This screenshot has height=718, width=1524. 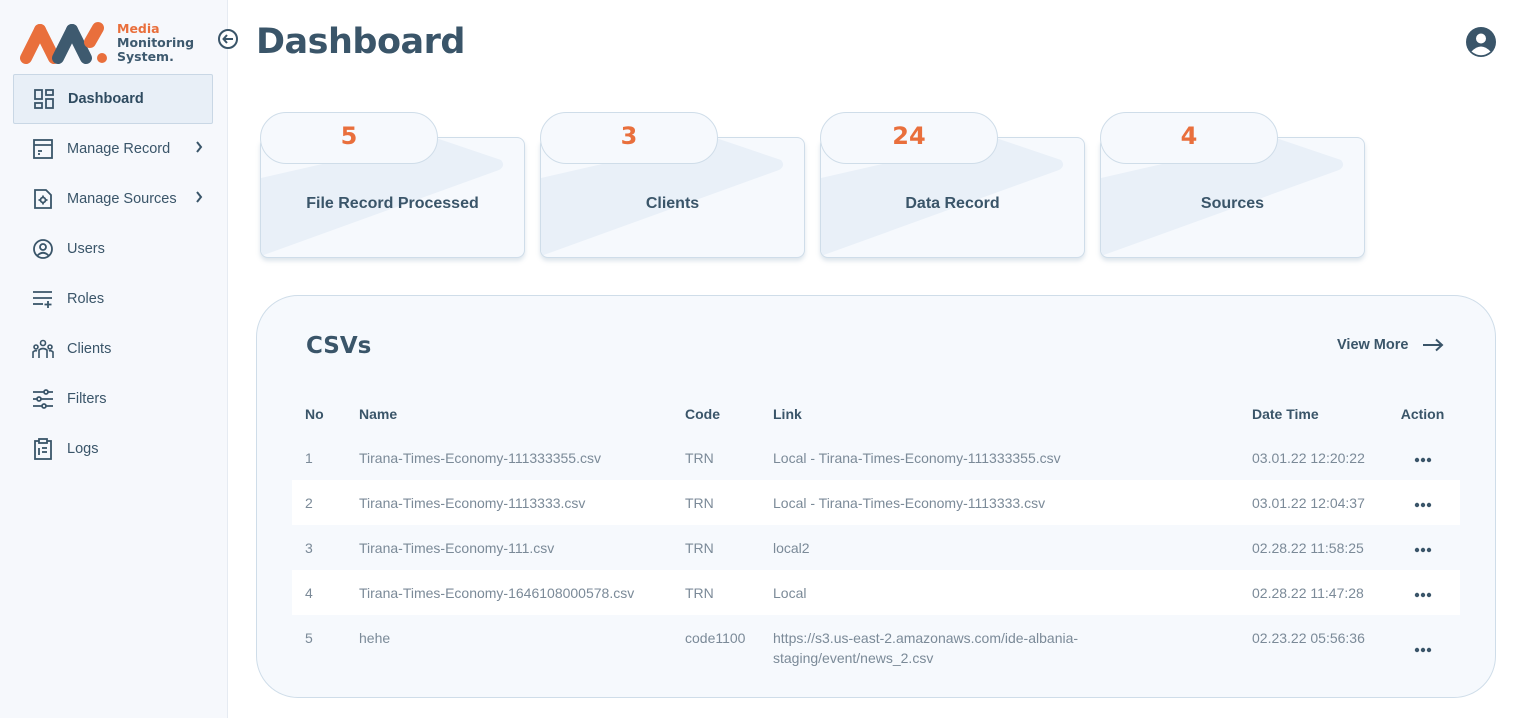 I want to click on account-icon, so click(x=1481, y=42).